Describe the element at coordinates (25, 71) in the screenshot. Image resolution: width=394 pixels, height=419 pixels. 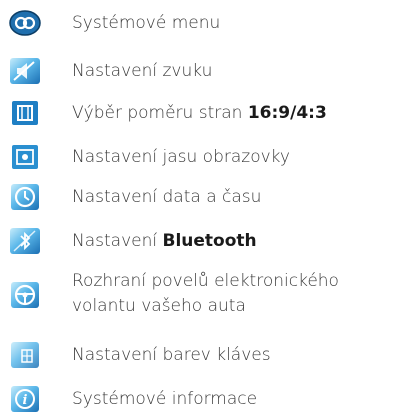
I see `sound-settings-icon` at that location.